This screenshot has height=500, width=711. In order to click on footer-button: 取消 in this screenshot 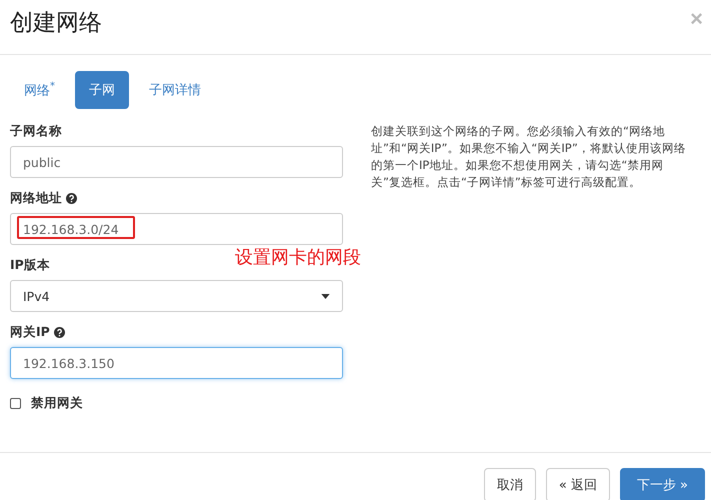, I will do `click(510, 484)`.